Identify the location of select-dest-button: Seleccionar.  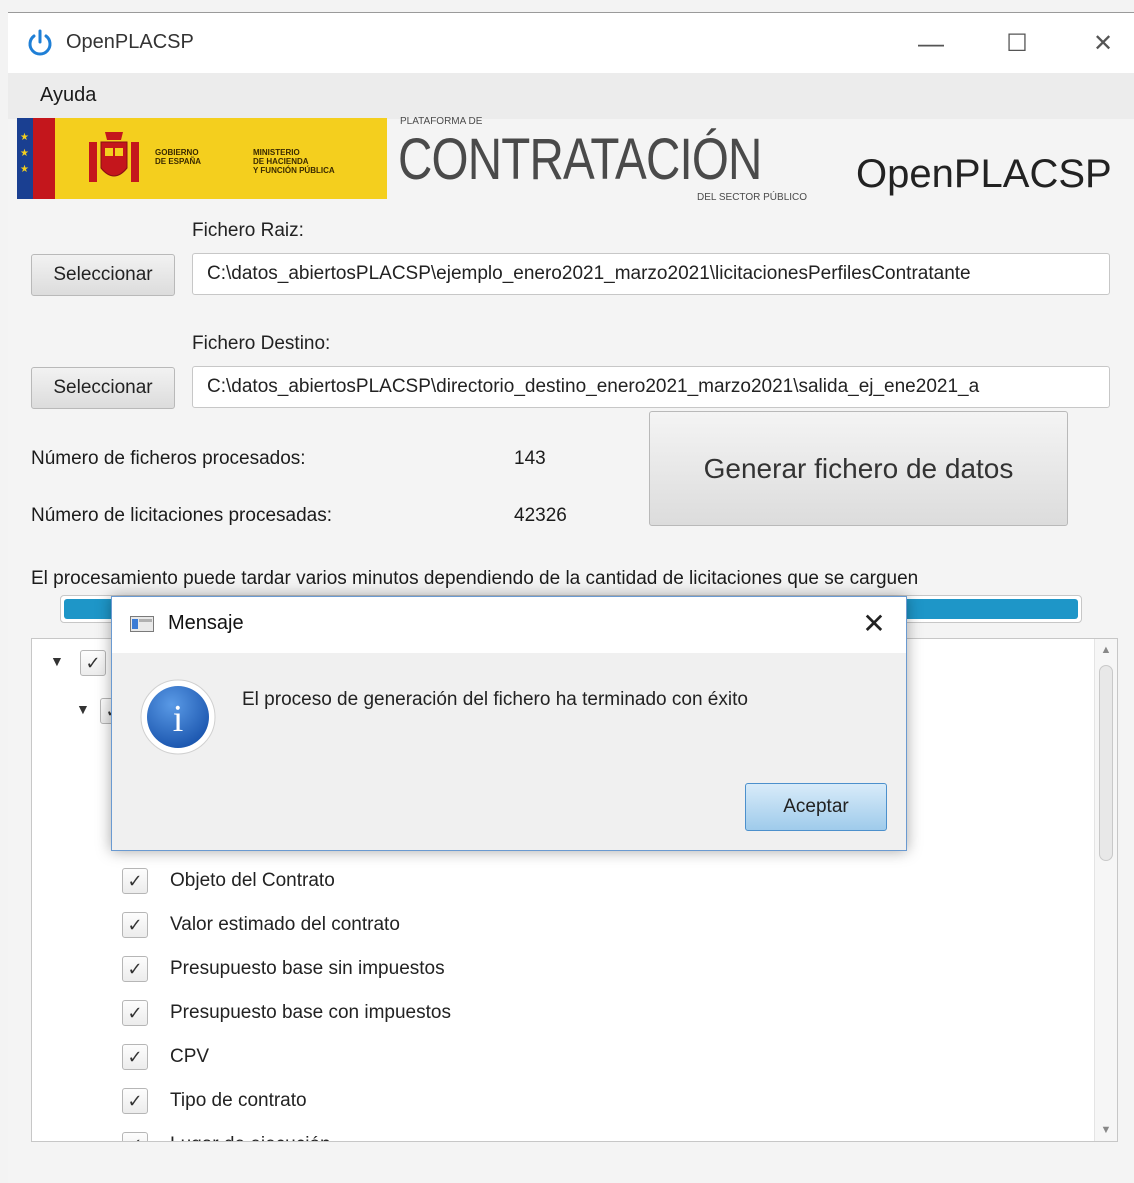
(103, 388).